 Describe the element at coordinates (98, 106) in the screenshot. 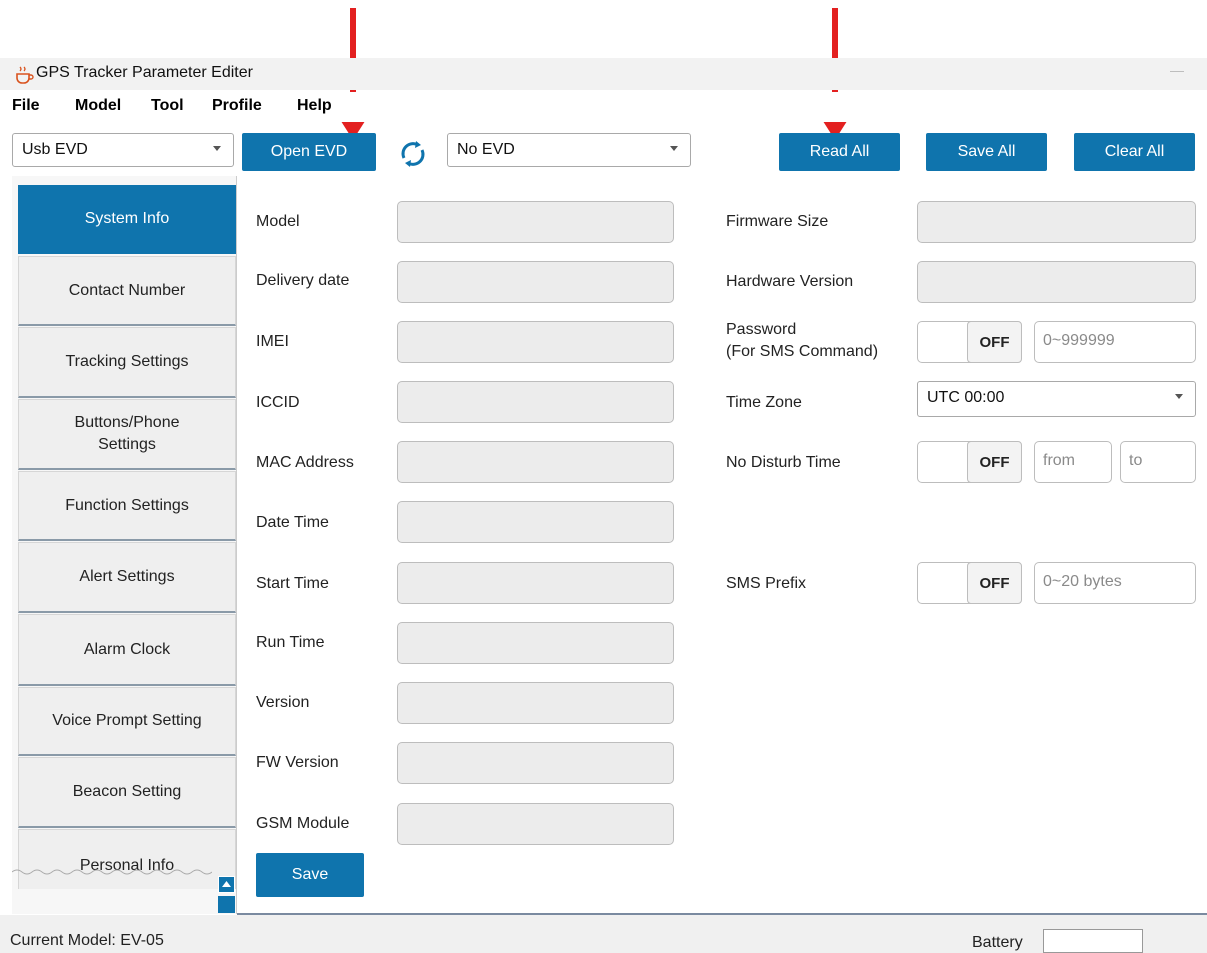

I see `menu-model: Model` at that location.